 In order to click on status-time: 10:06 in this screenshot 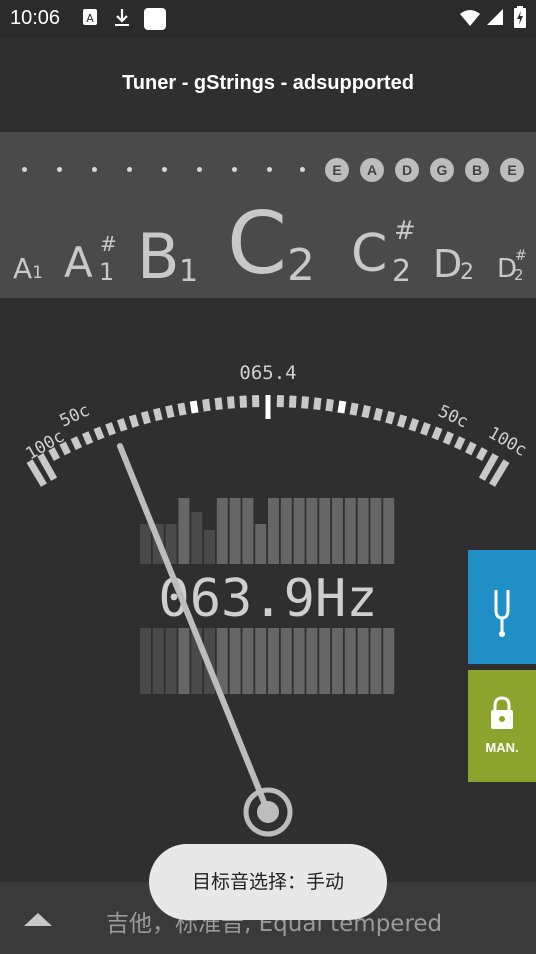, I will do `click(35, 18)`.